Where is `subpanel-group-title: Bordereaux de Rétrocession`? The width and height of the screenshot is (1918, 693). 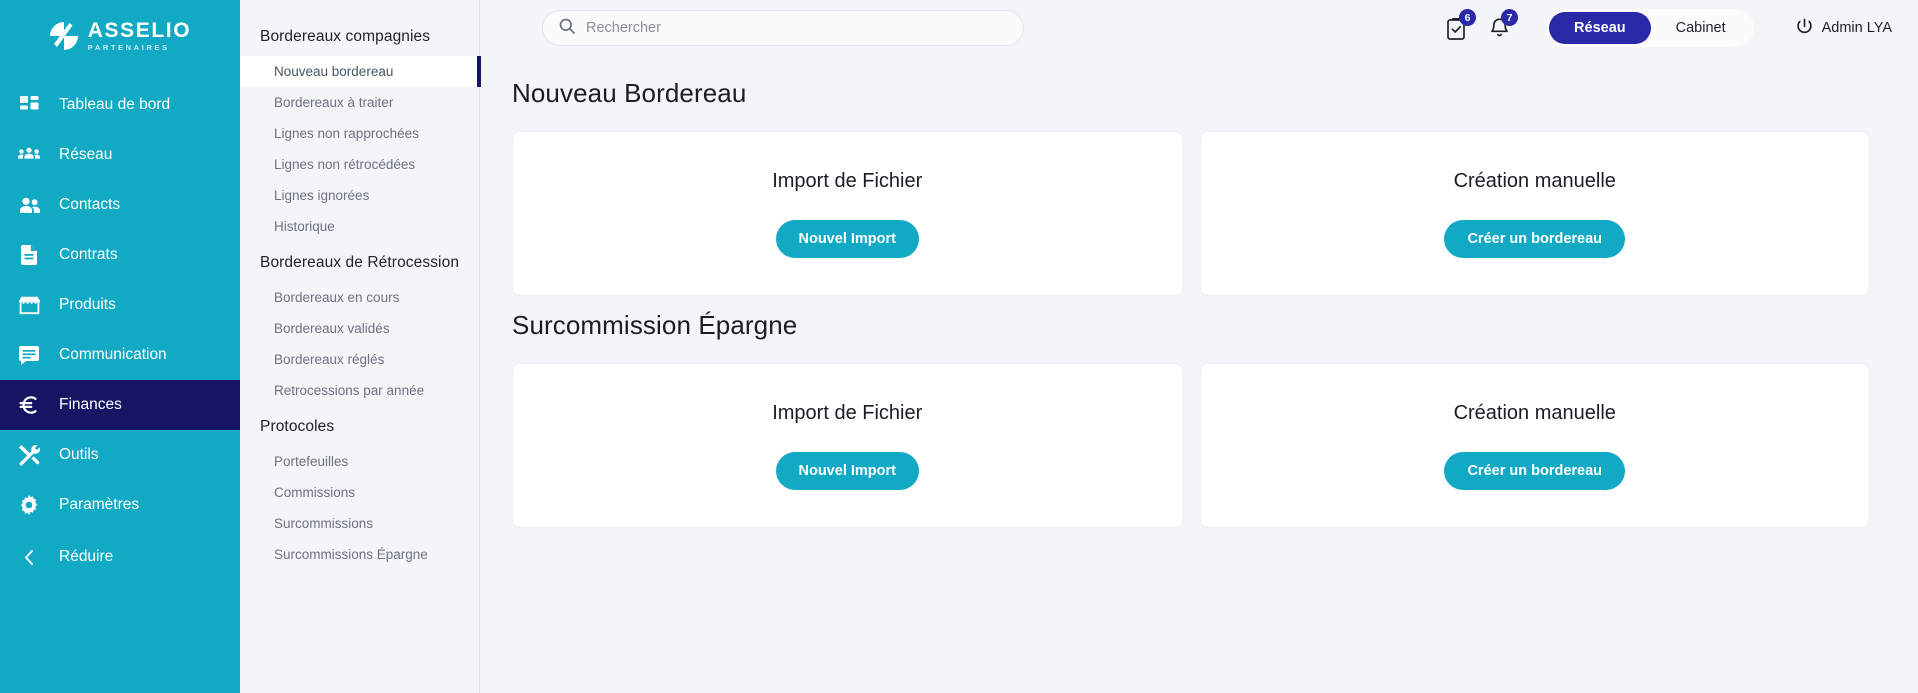
subpanel-group-title: Bordereaux de Rétrocession is located at coordinates (360, 262).